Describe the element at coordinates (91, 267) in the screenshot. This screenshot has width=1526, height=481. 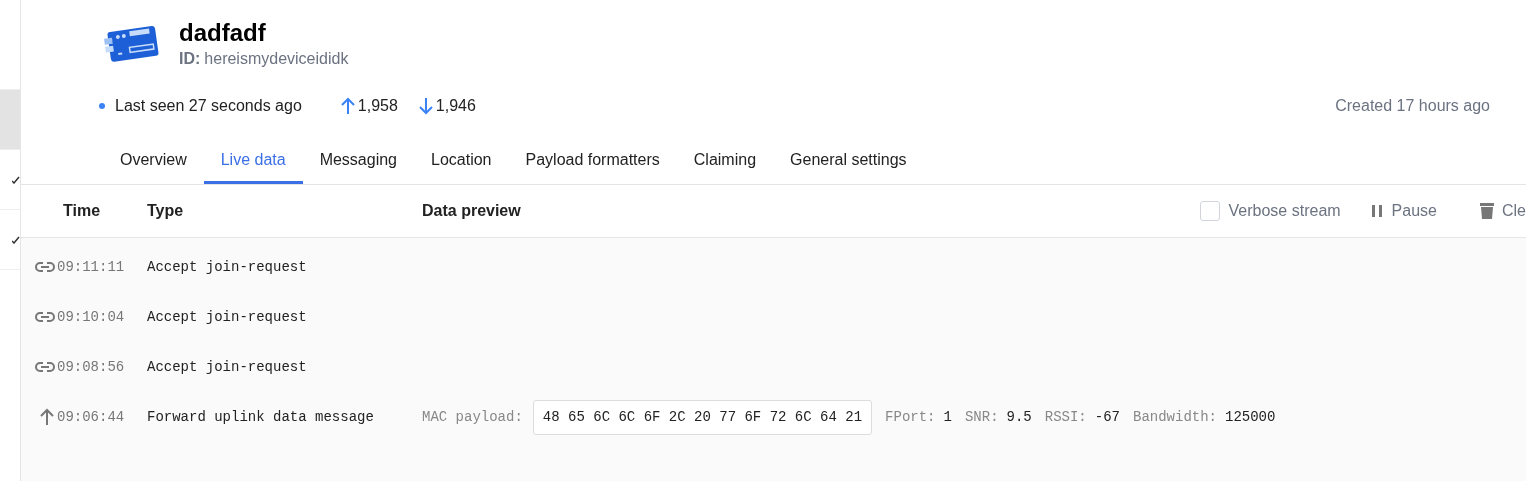
I see `time-cell-text: 09:11:11` at that location.